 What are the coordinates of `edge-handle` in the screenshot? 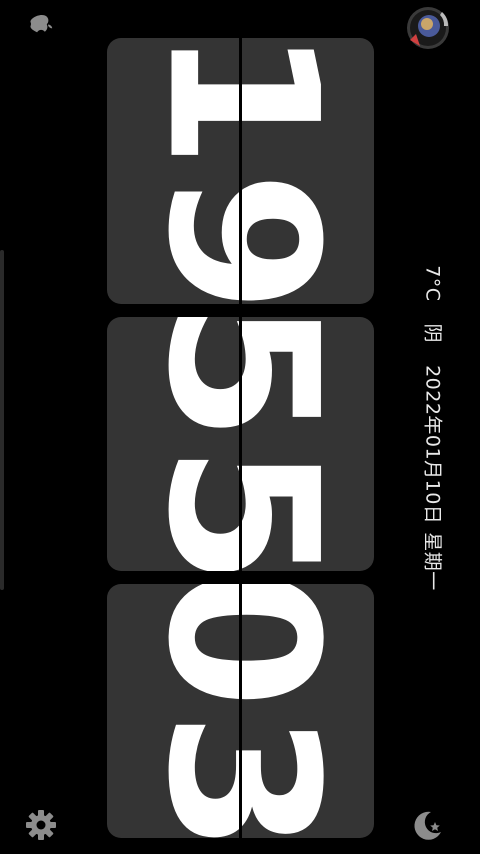 It's located at (2, 420).